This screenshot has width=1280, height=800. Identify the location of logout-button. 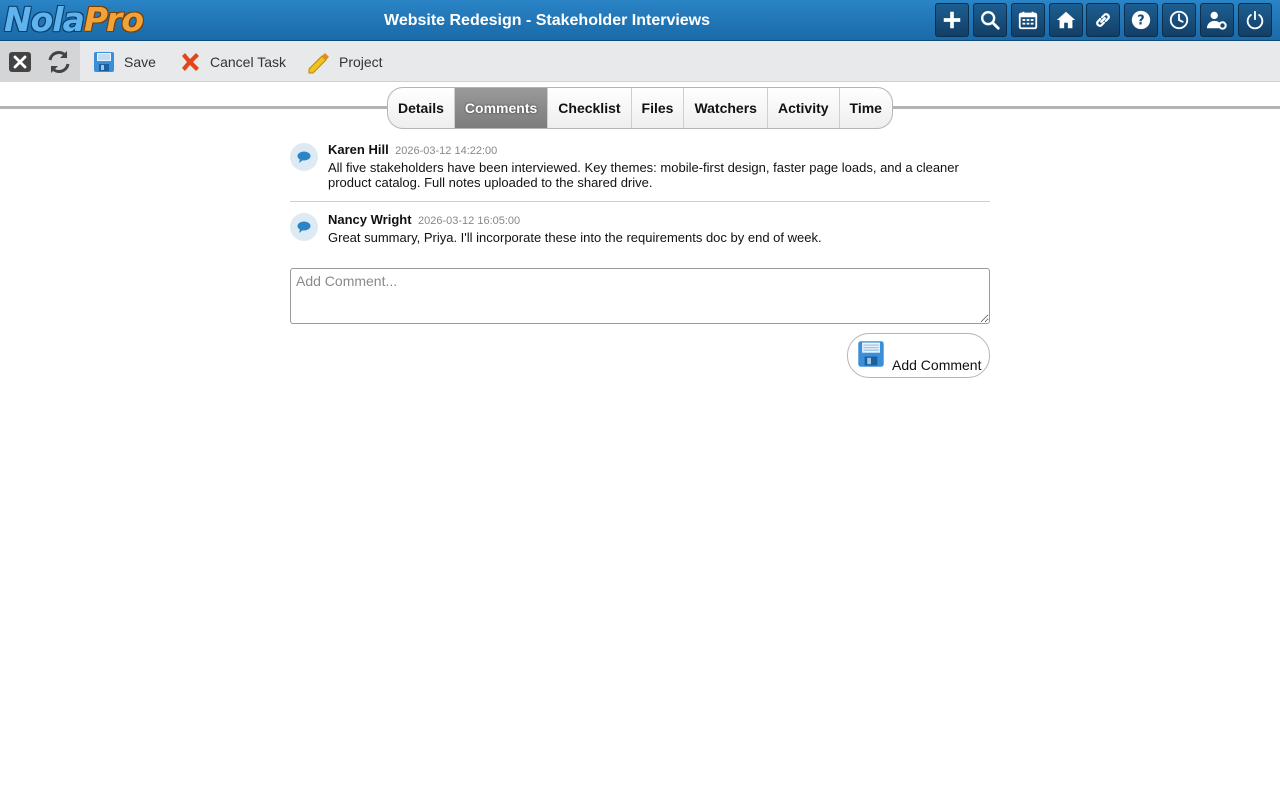
(1255, 20).